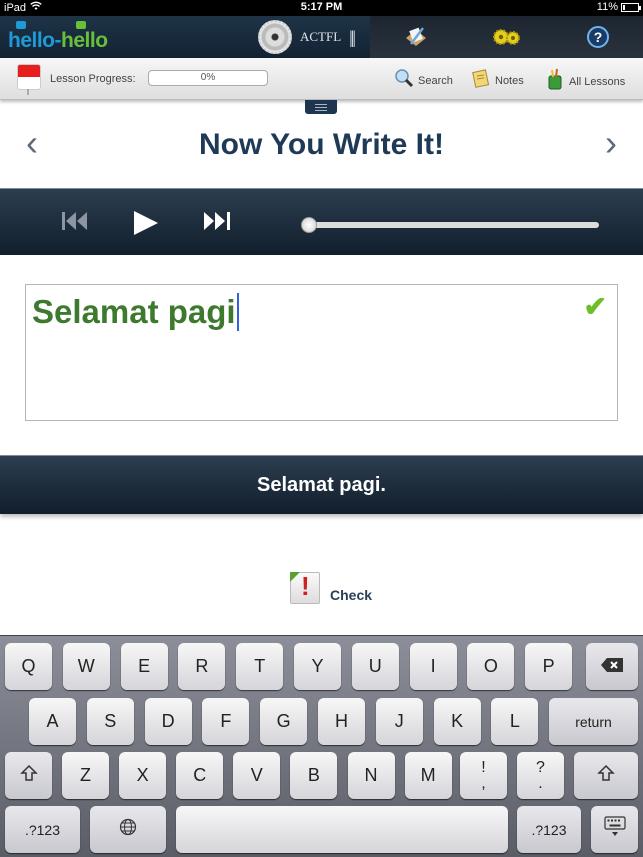 The height and width of the screenshot is (857, 643). What do you see at coordinates (144, 666) in the screenshot?
I see `key-e: E` at bounding box center [144, 666].